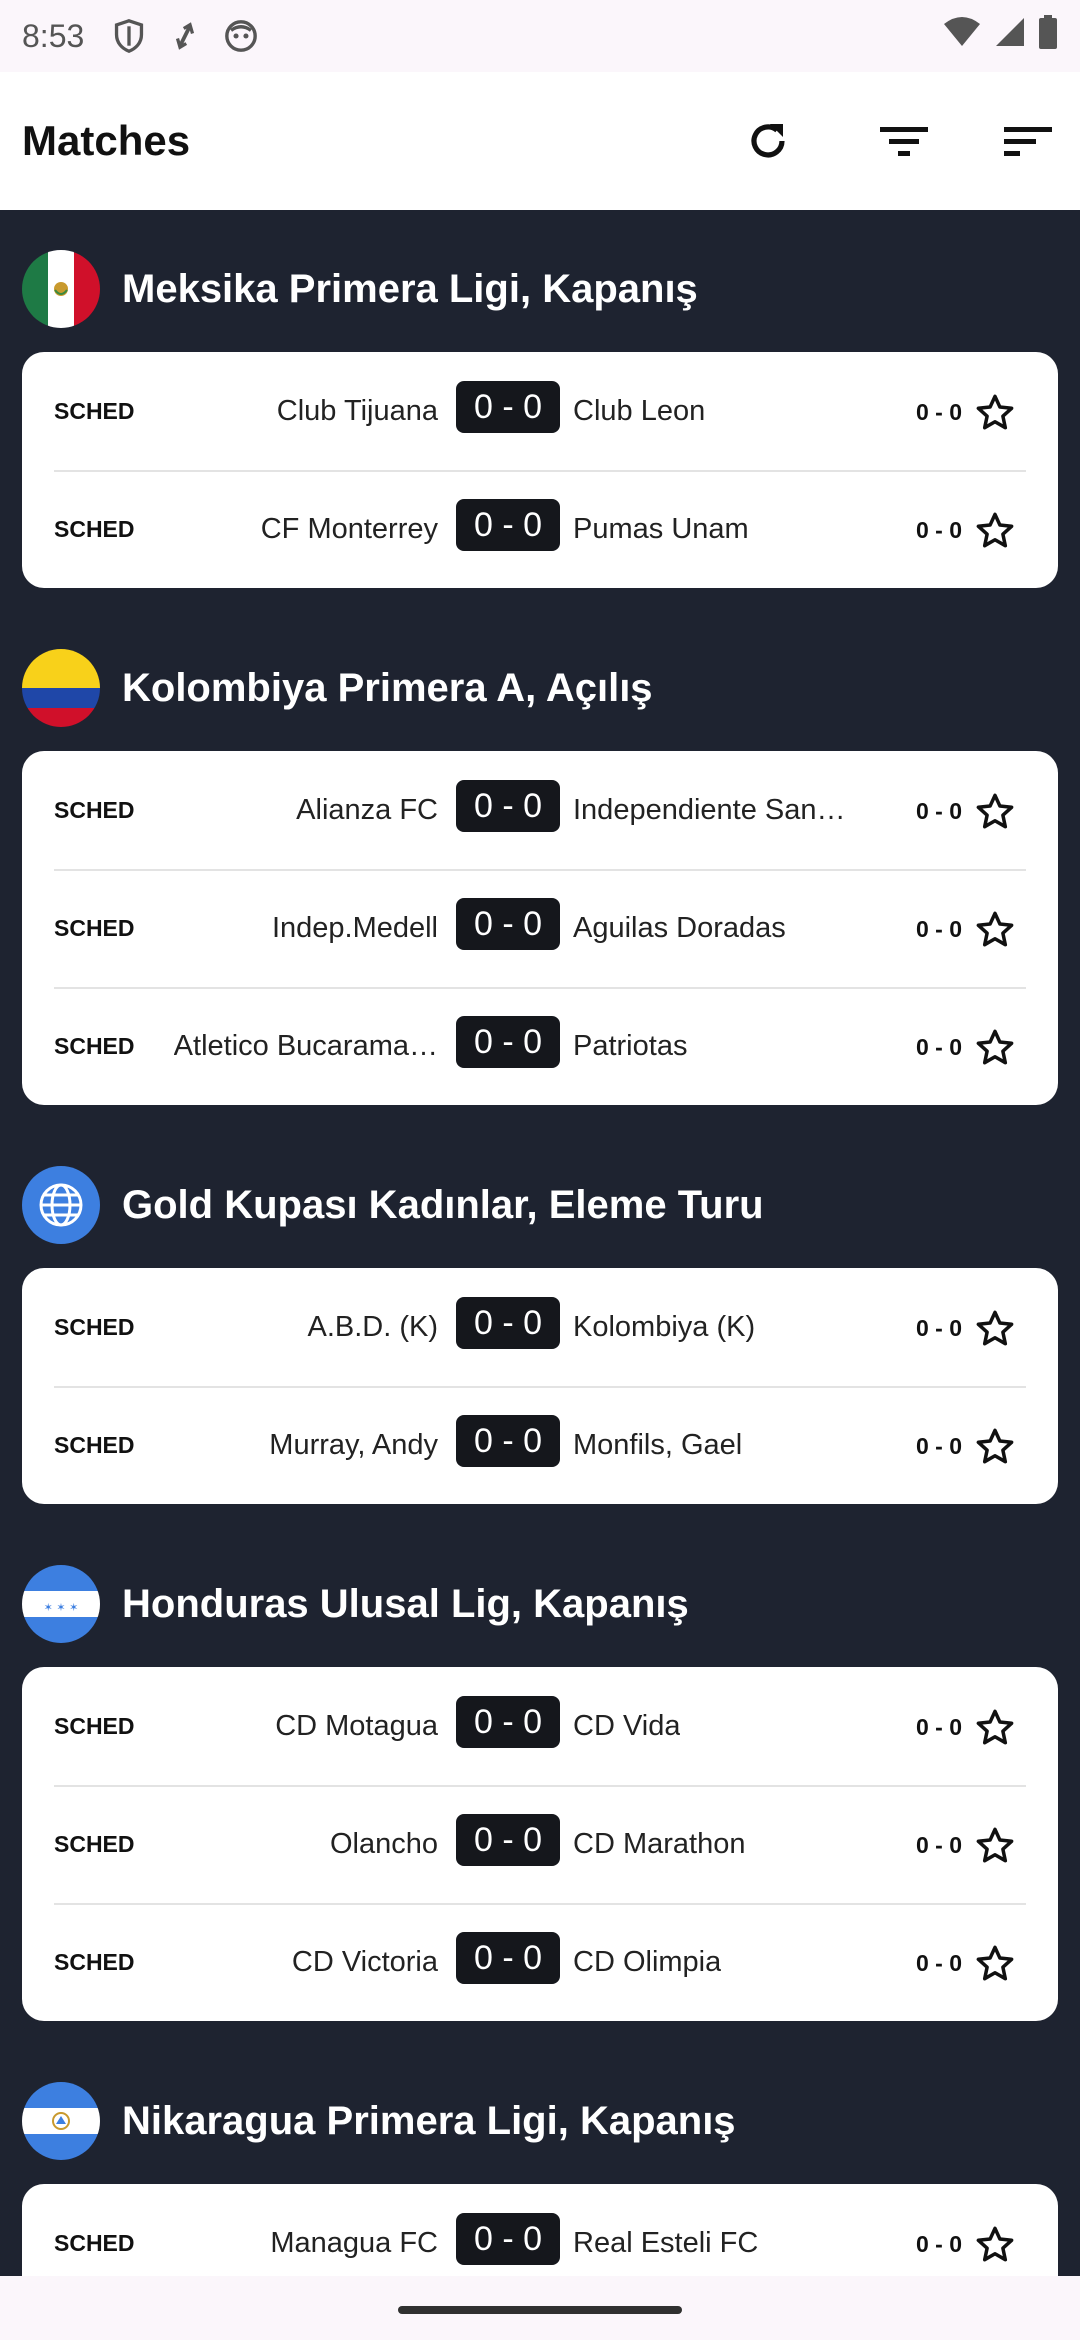 The height and width of the screenshot is (2340, 1080). What do you see at coordinates (61, 1205) in the screenshot?
I see `globe-icon` at bounding box center [61, 1205].